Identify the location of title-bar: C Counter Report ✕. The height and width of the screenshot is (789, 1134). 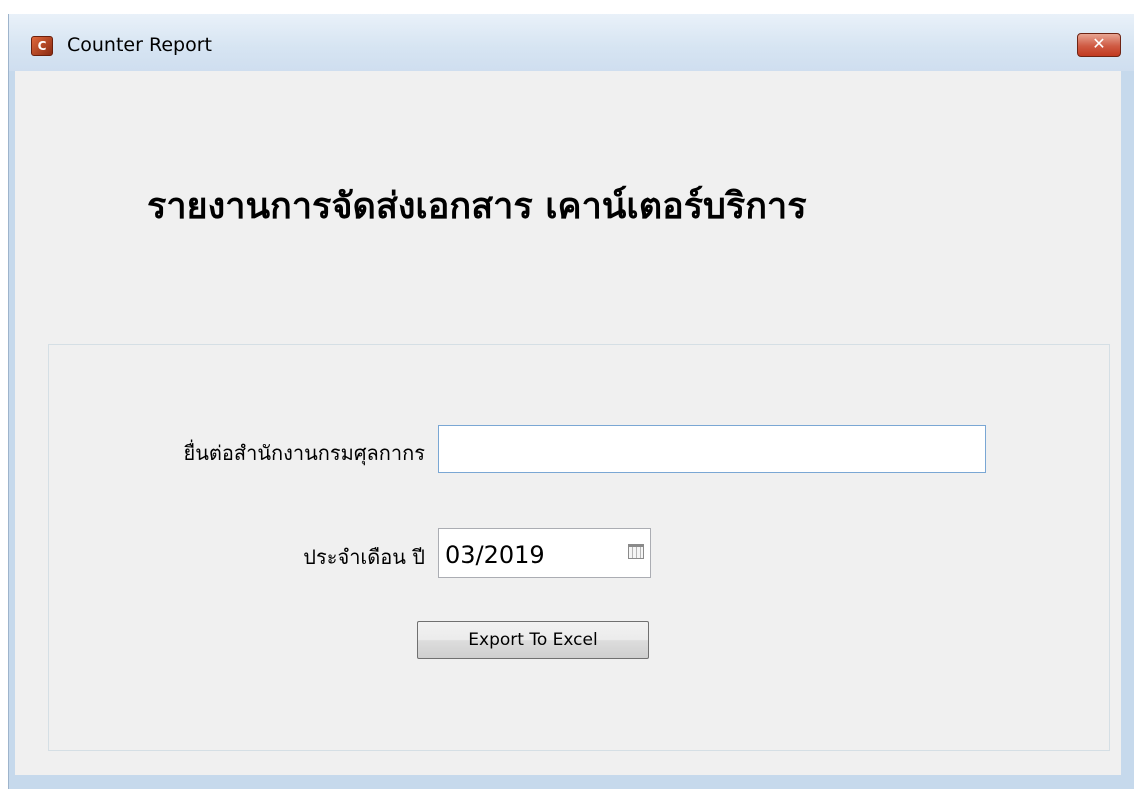
(571, 42).